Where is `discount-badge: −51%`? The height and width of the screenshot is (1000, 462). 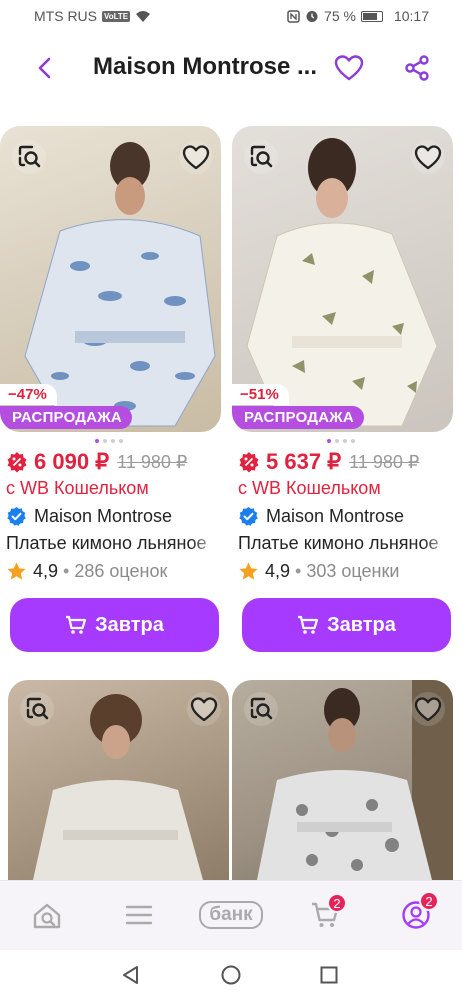 discount-badge: −51% is located at coordinates (260, 394).